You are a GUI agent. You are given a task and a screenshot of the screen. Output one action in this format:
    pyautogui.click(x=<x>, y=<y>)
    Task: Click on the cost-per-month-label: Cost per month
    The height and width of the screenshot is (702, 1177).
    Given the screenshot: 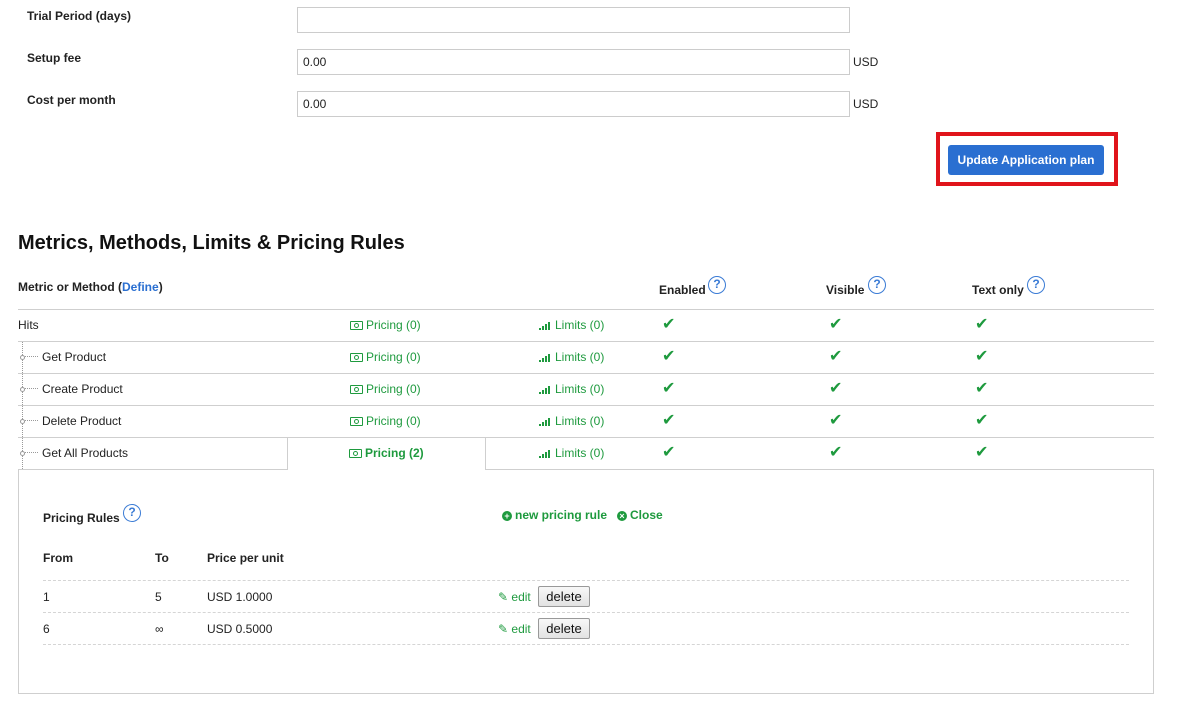 What is the action you would take?
    pyautogui.click(x=71, y=100)
    